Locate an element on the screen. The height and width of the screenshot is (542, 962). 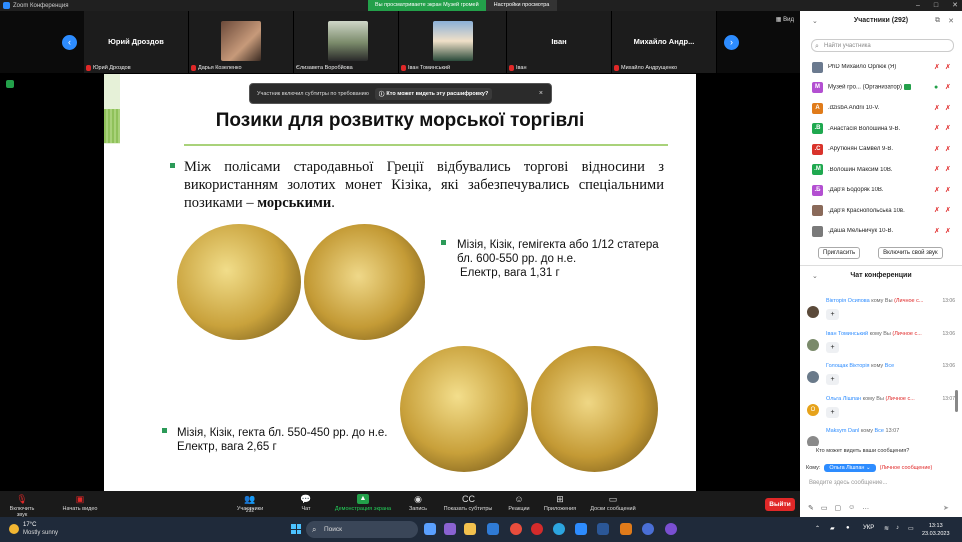
participant-row: .C .Арутюнян Самвел 9-В. ✗ ✗ is located at coordinates (881, 149).